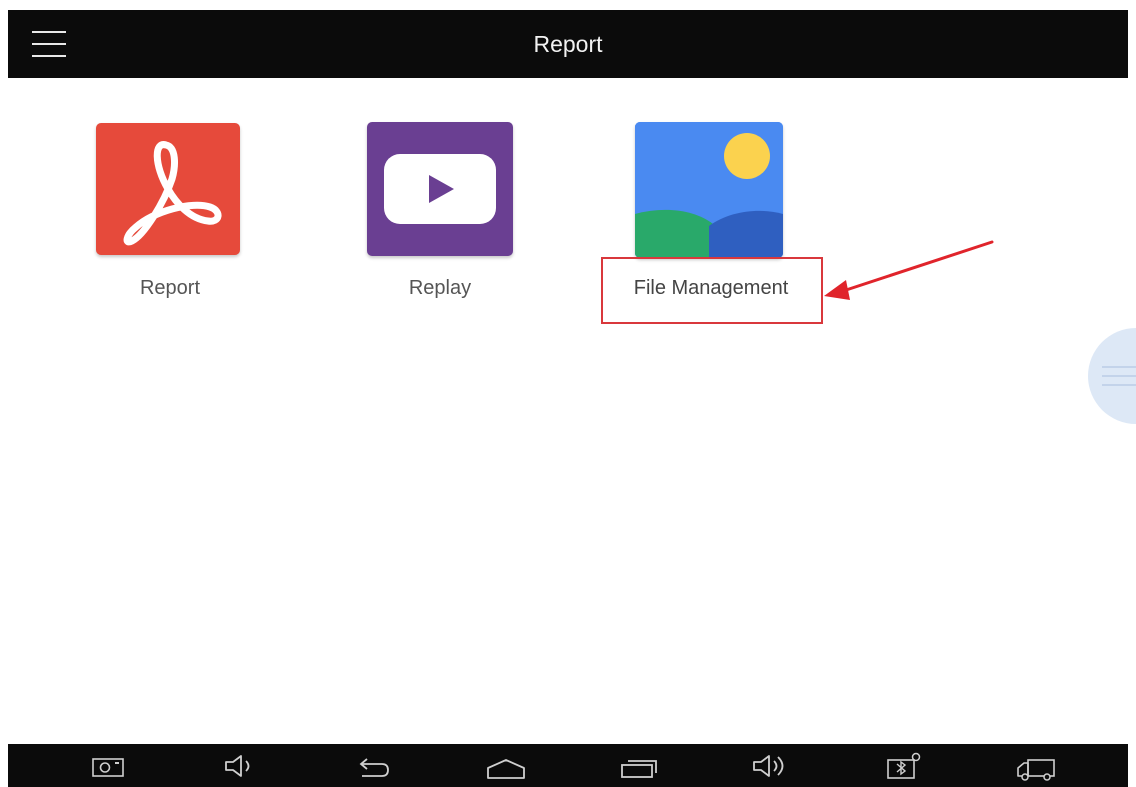 The height and width of the screenshot is (787, 1136). I want to click on system-navigation-bar, so click(568, 765).